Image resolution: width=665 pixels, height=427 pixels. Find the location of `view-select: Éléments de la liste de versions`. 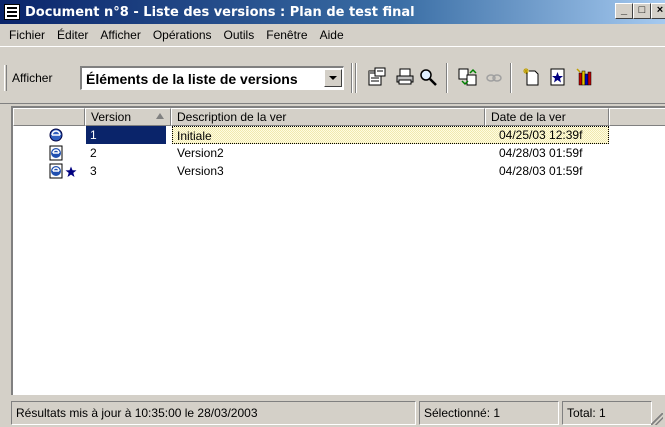

view-select: Éléments de la liste de versions is located at coordinates (212, 78).